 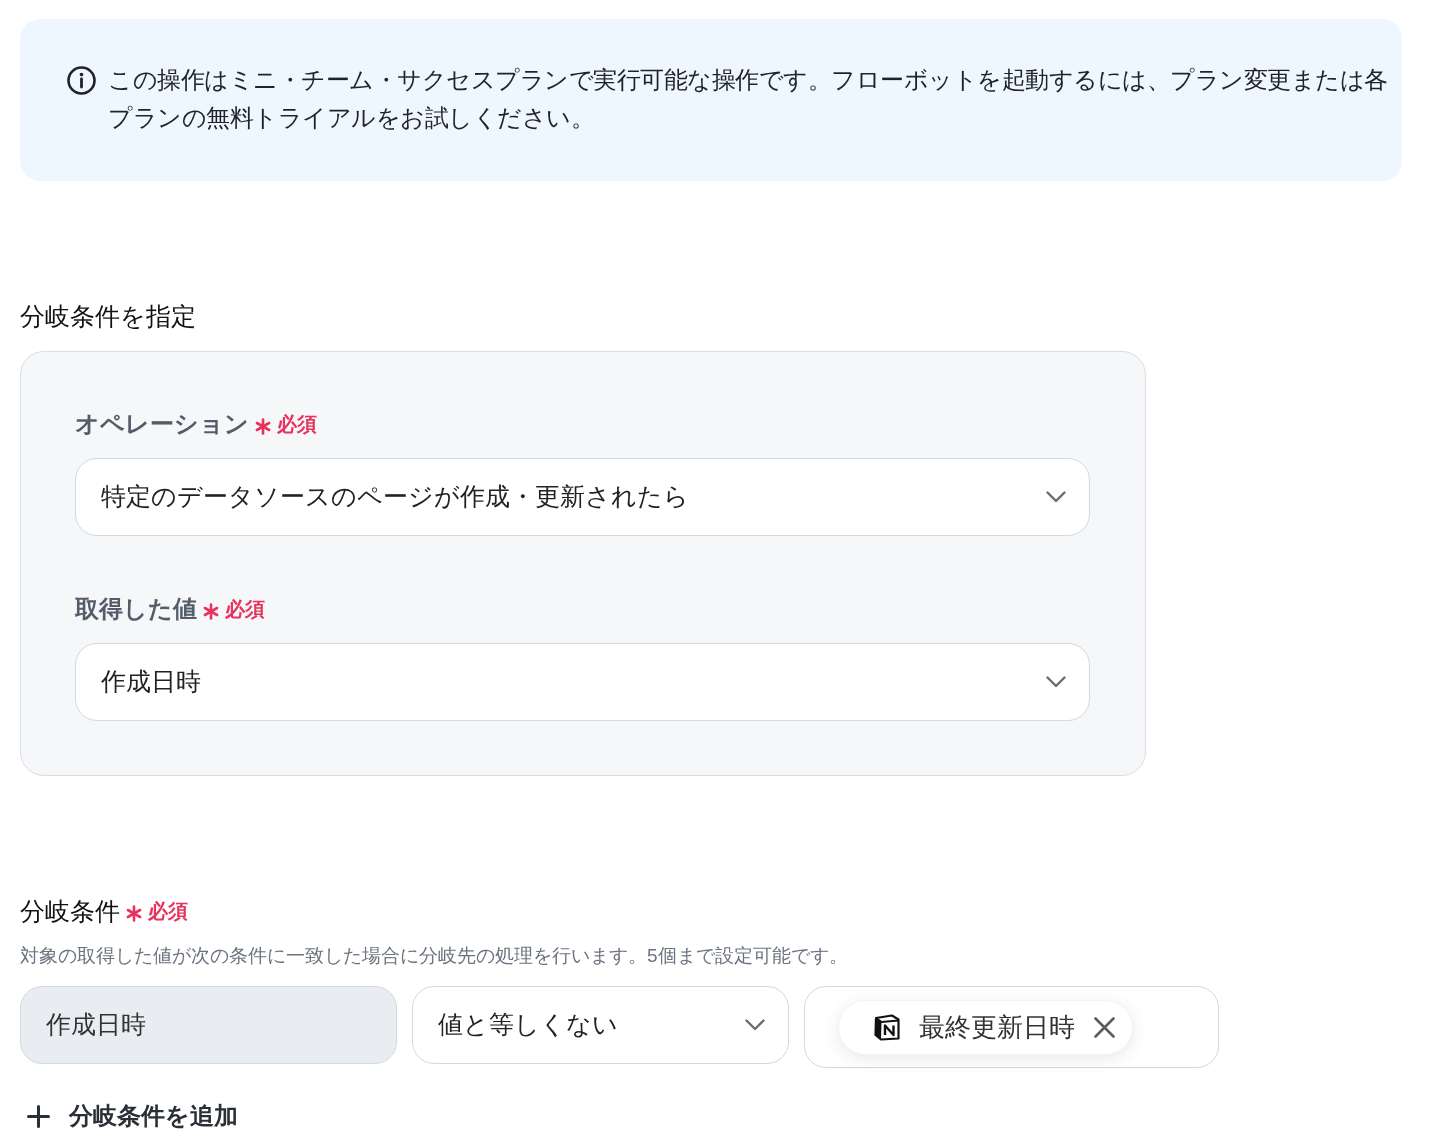 What do you see at coordinates (129, 1116) in the screenshot?
I see `add-condition-button: 分岐条件を追加` at bounding box center [129, 1116].